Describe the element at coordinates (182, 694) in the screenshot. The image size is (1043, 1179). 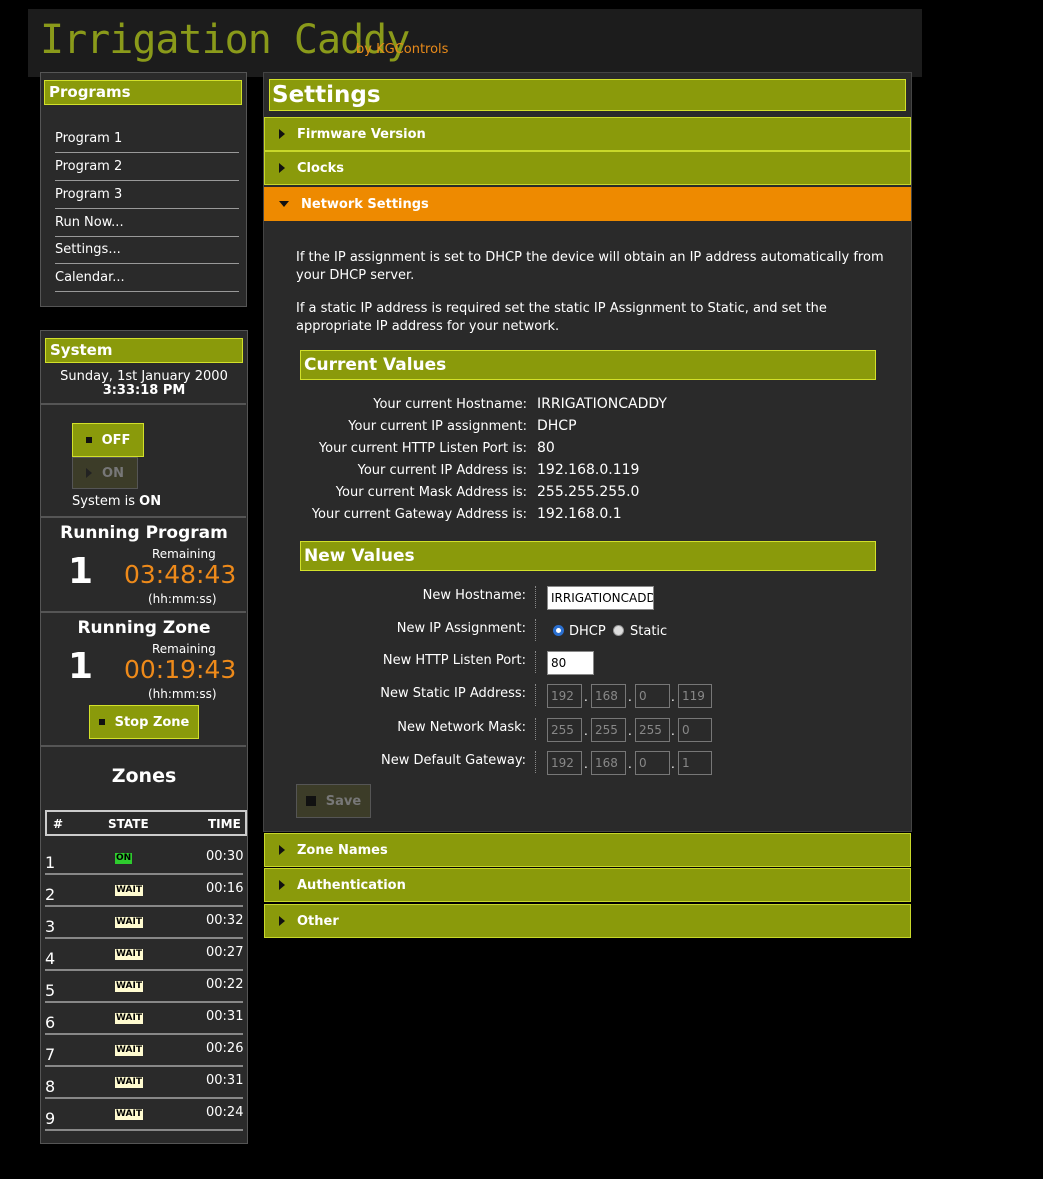
I see `running-zone-unit: (hh:mm:ss)` at that location.